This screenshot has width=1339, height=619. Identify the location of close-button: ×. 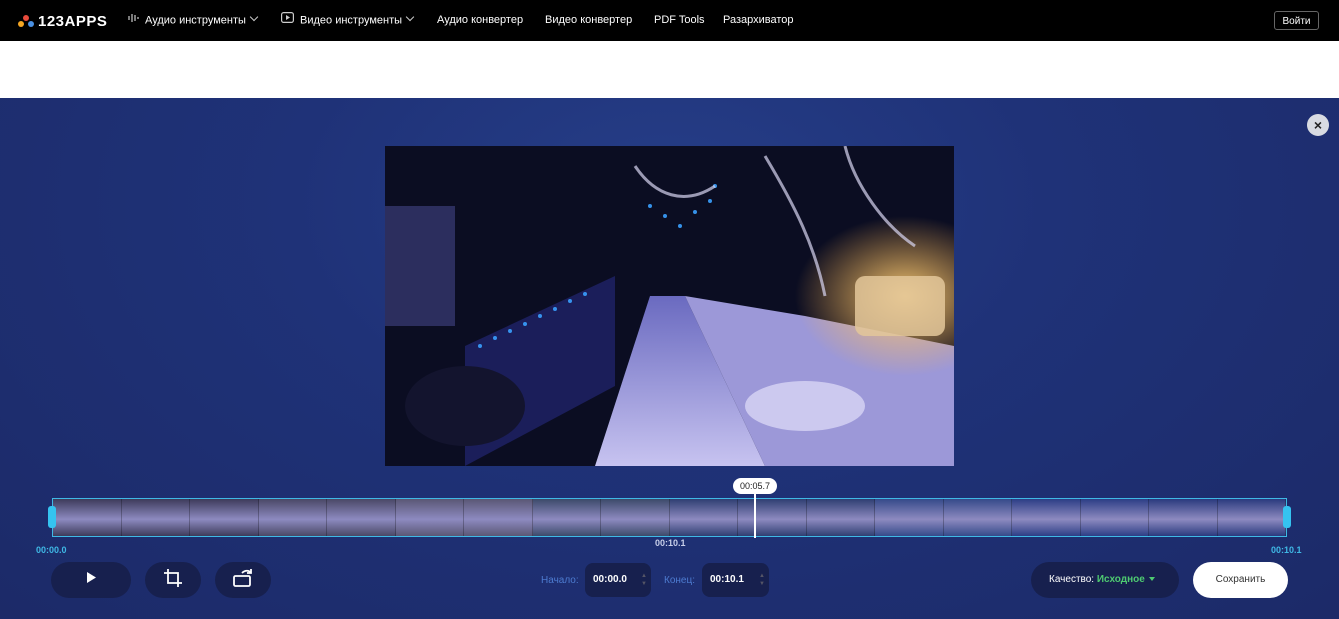
(1318, 125).